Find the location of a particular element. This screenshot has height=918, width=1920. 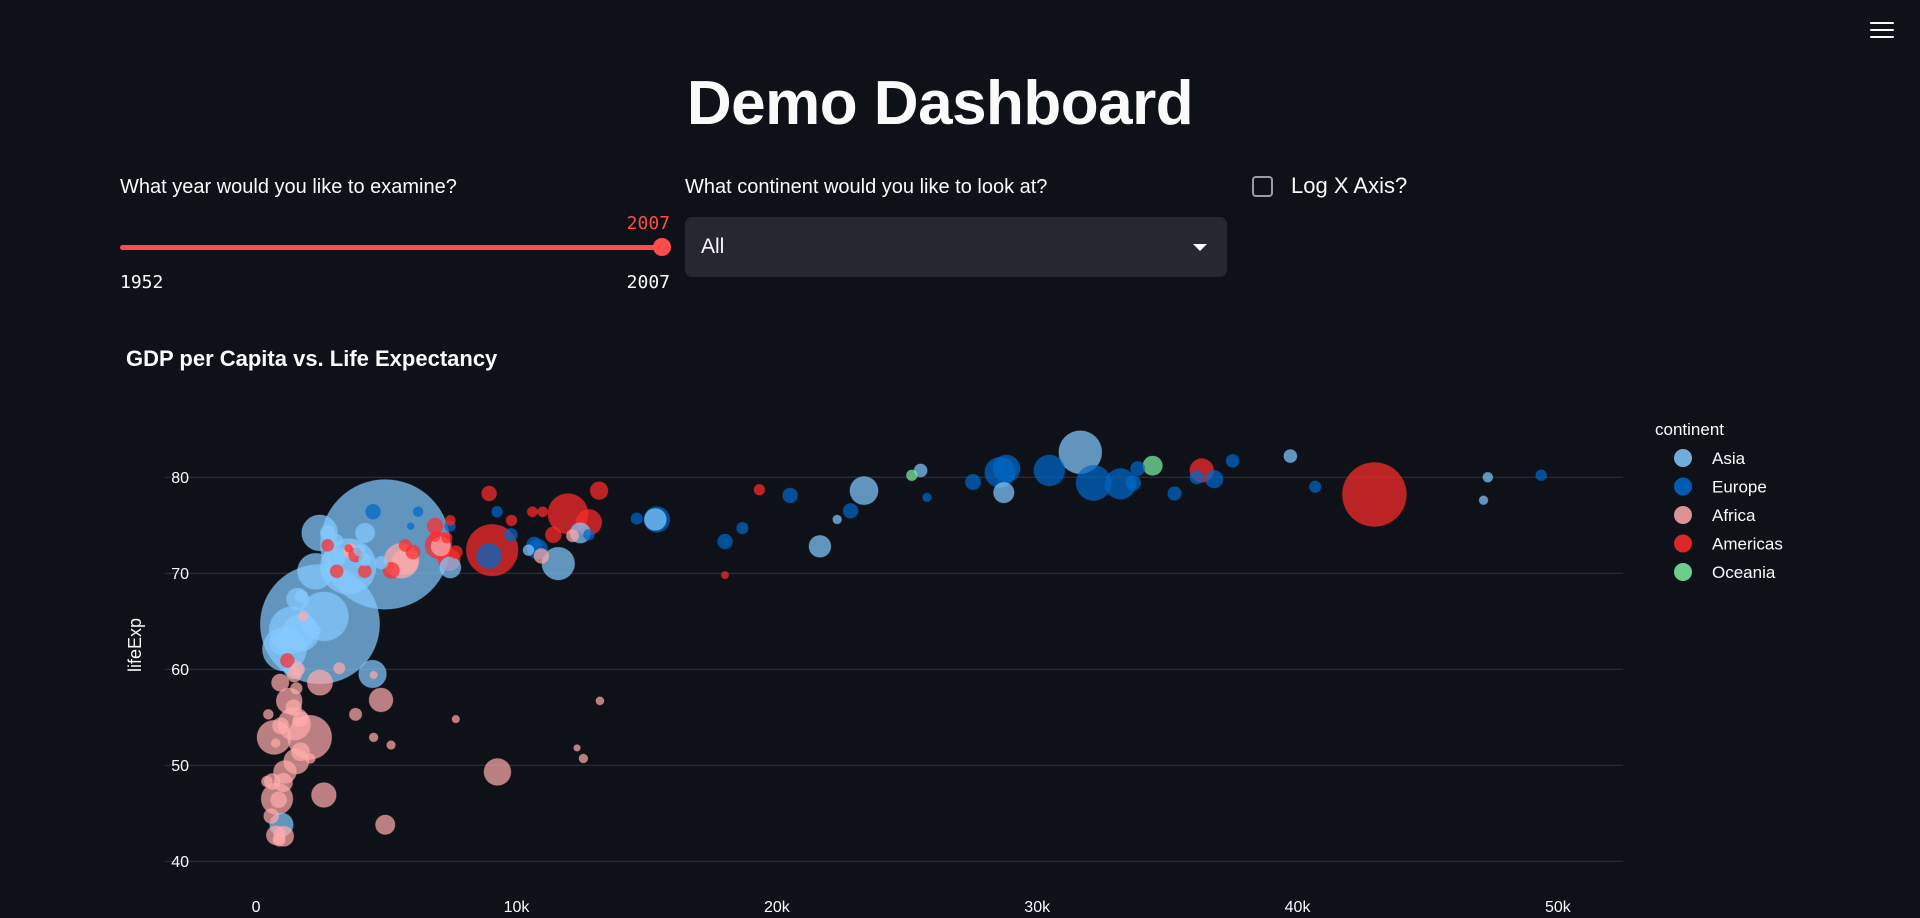

year-slider-track is located at coordinates (391, 247).